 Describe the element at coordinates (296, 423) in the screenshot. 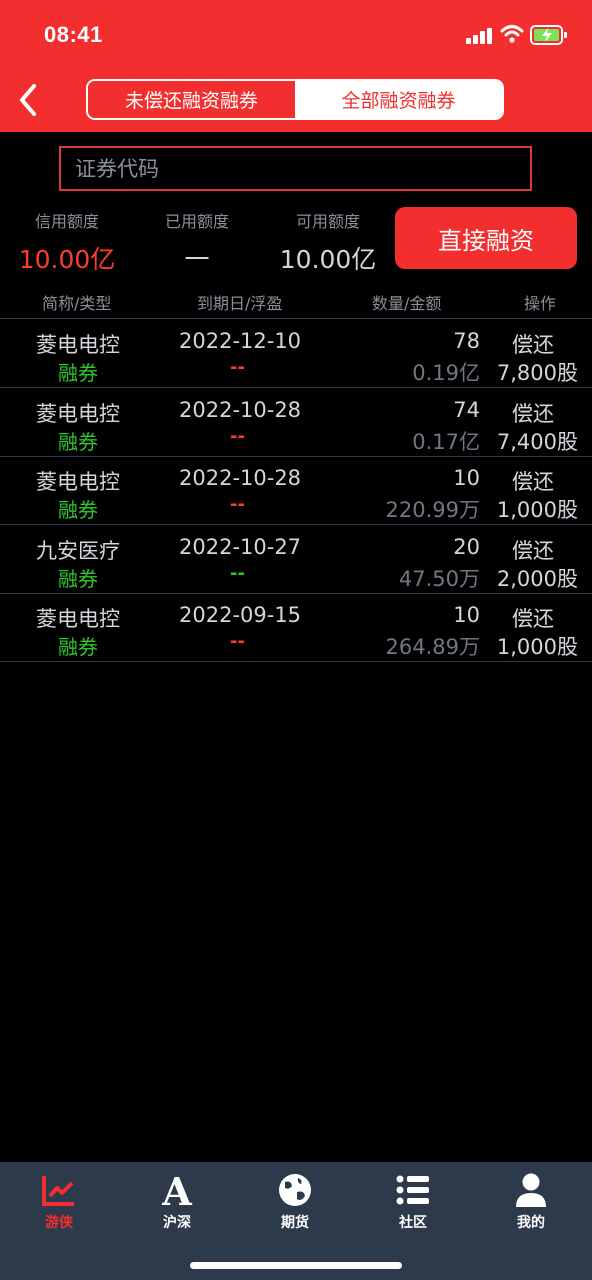

I see `table-row: 菱电电控融券 2022-10-28 -- 74 0.17亿 偿还 7,400股` at that location.